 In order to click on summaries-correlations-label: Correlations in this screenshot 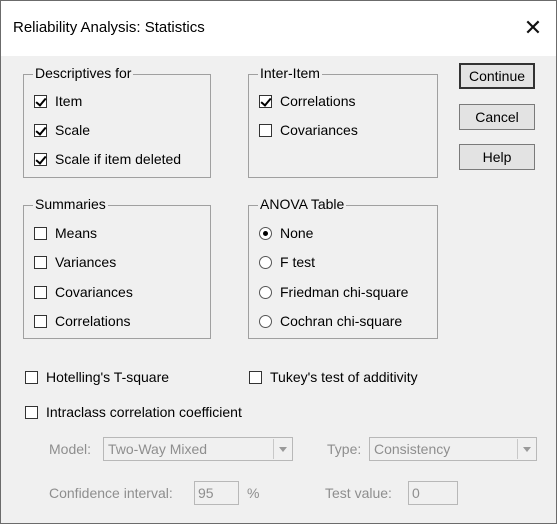, I will do `click(93, 321)`.